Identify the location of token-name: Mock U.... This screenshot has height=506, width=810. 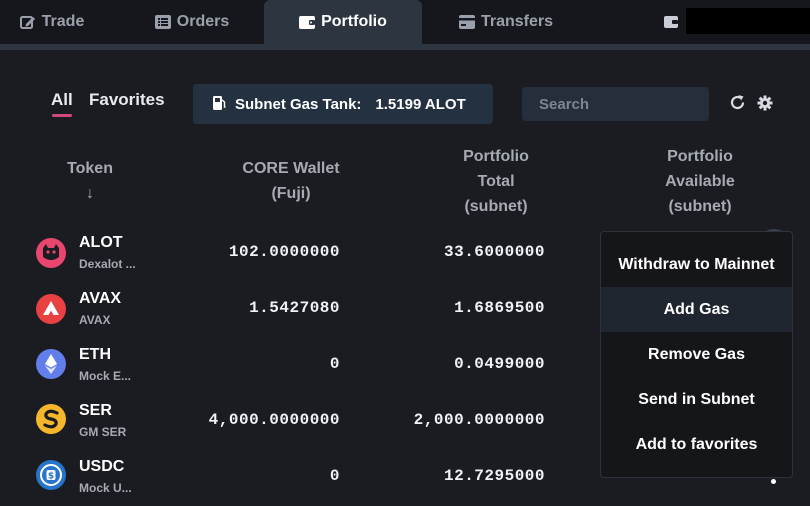
(105, 488).